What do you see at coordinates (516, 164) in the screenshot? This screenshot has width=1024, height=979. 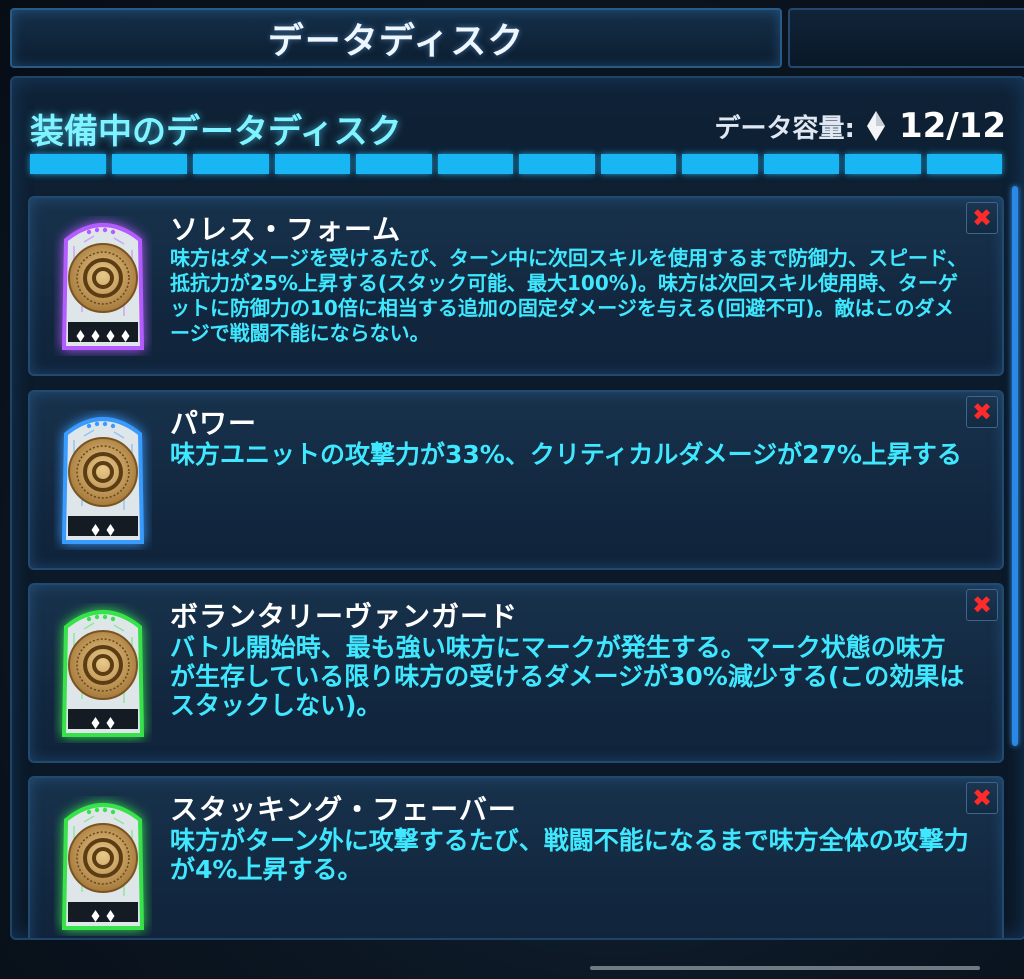 I see `capacity-bar` at bounding box center [516, 164].